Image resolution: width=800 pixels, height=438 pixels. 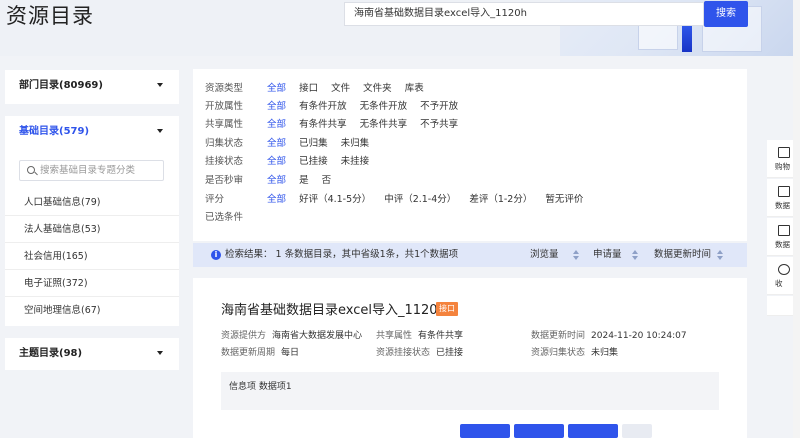 What do you see at coordinates (51, 353) in the screenshot?
I see `sidebar-topic-label: 主题目录(98)` at bounding box center [51, 353].